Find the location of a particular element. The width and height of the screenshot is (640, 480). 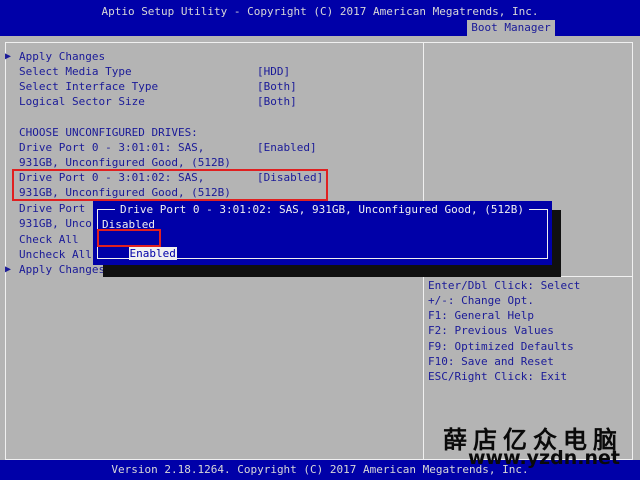

check-all-item: Check All is located at coordinates (49, 240).